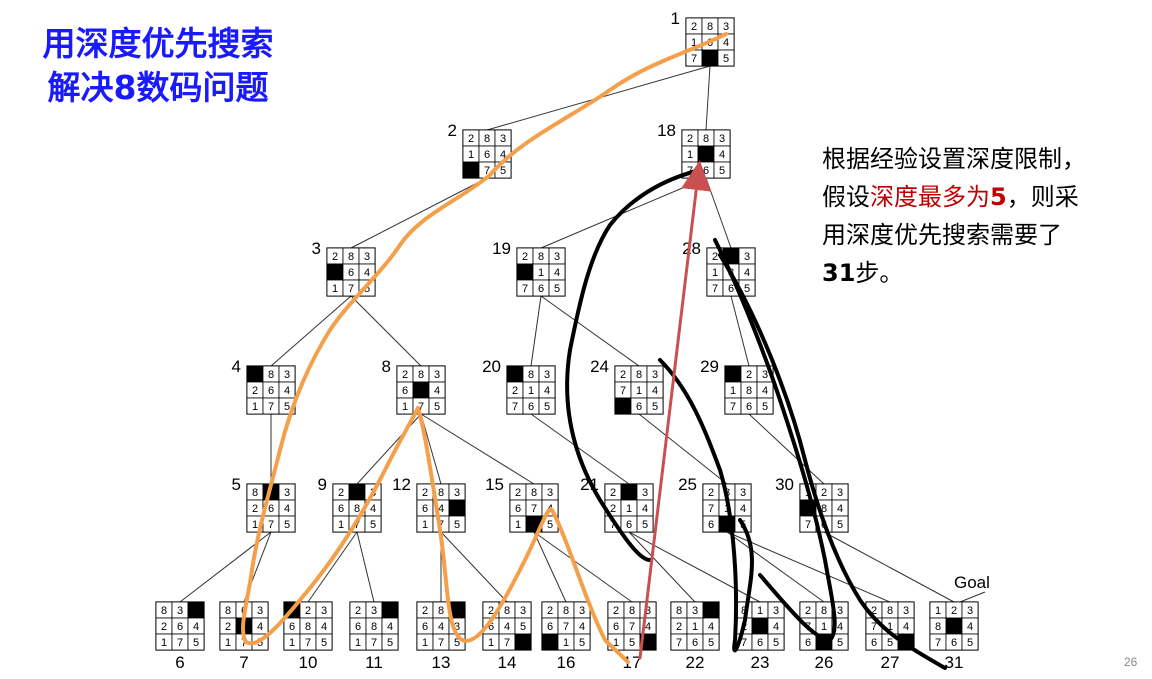 Image resolution: width=1152 pixels, height=679 pixels. I want to click on node-label-12: 12, so click(401, 484).